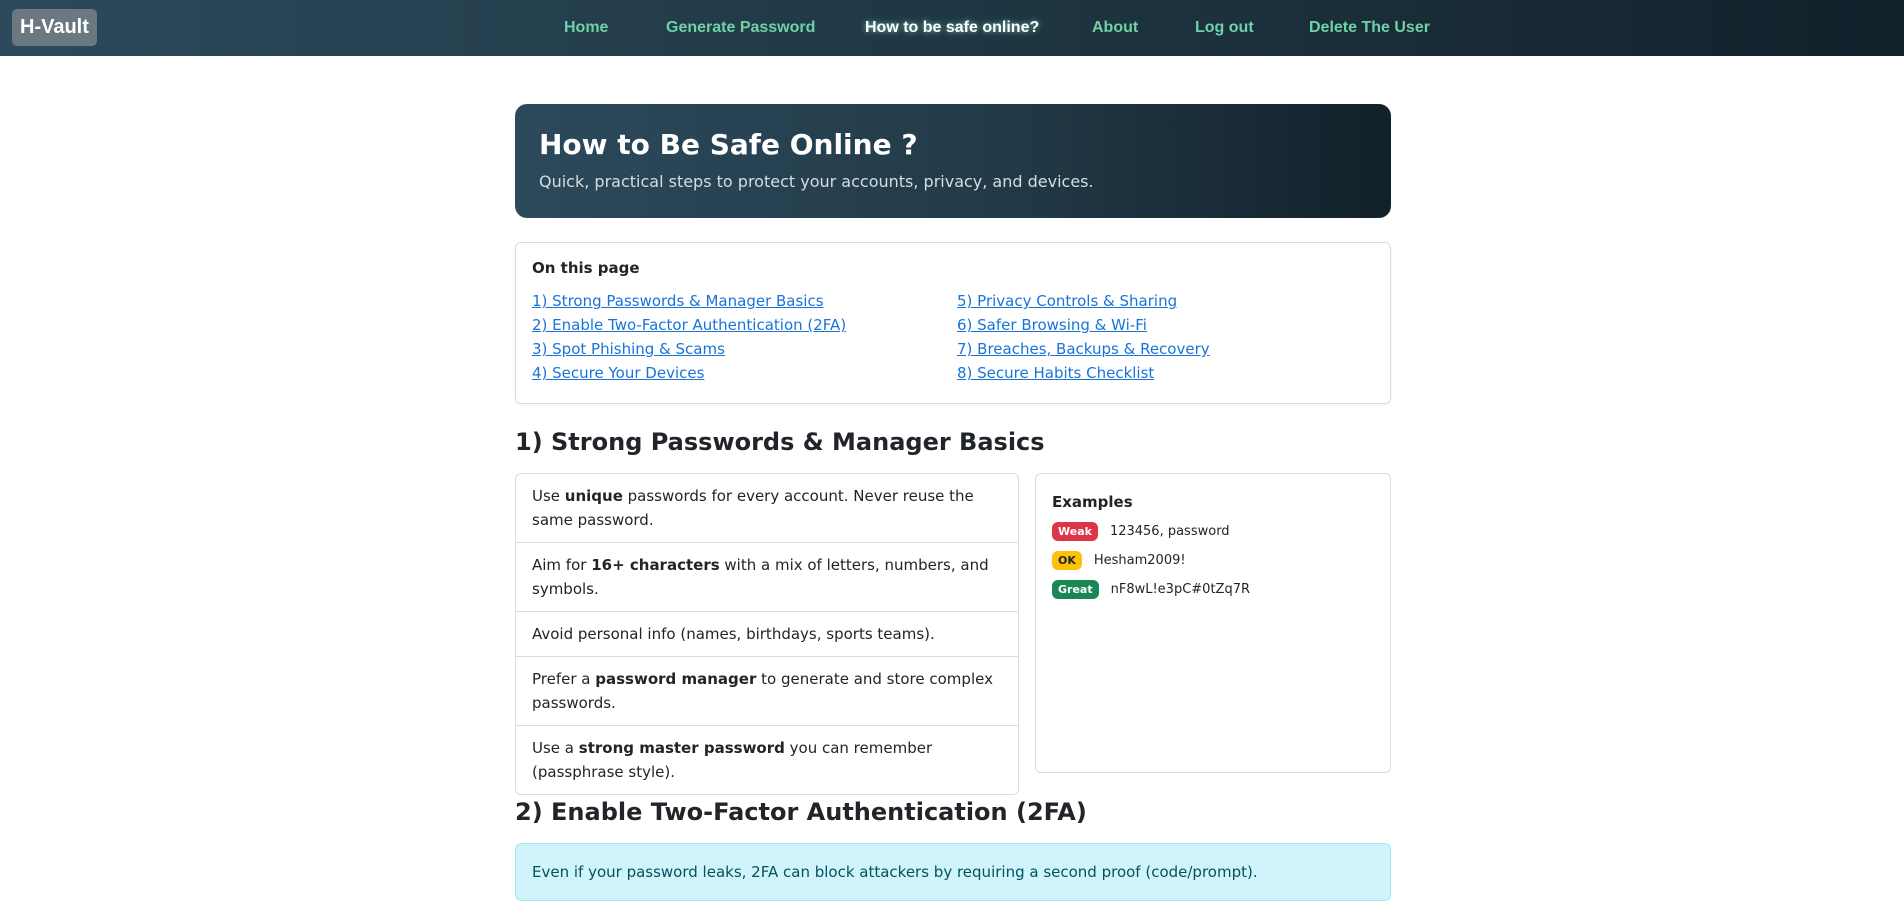 The height and width of the screenshot is (917, 1904). Describe the element at coordinates (1213, 560) in the screenshot. I see `example-row-ok: OK Hesham2009!` at that location.